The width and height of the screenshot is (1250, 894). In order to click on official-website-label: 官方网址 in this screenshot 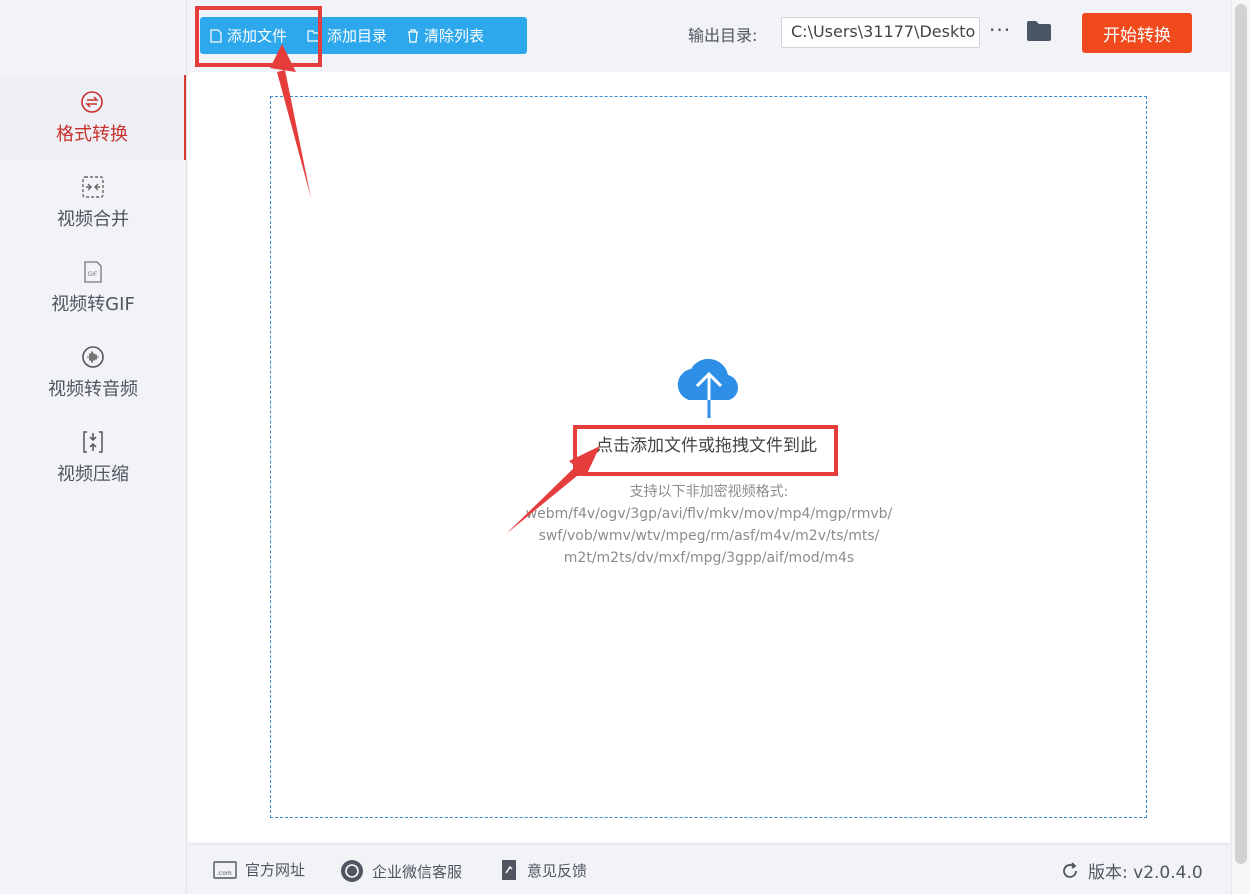, I will do `click(275, 870)`.